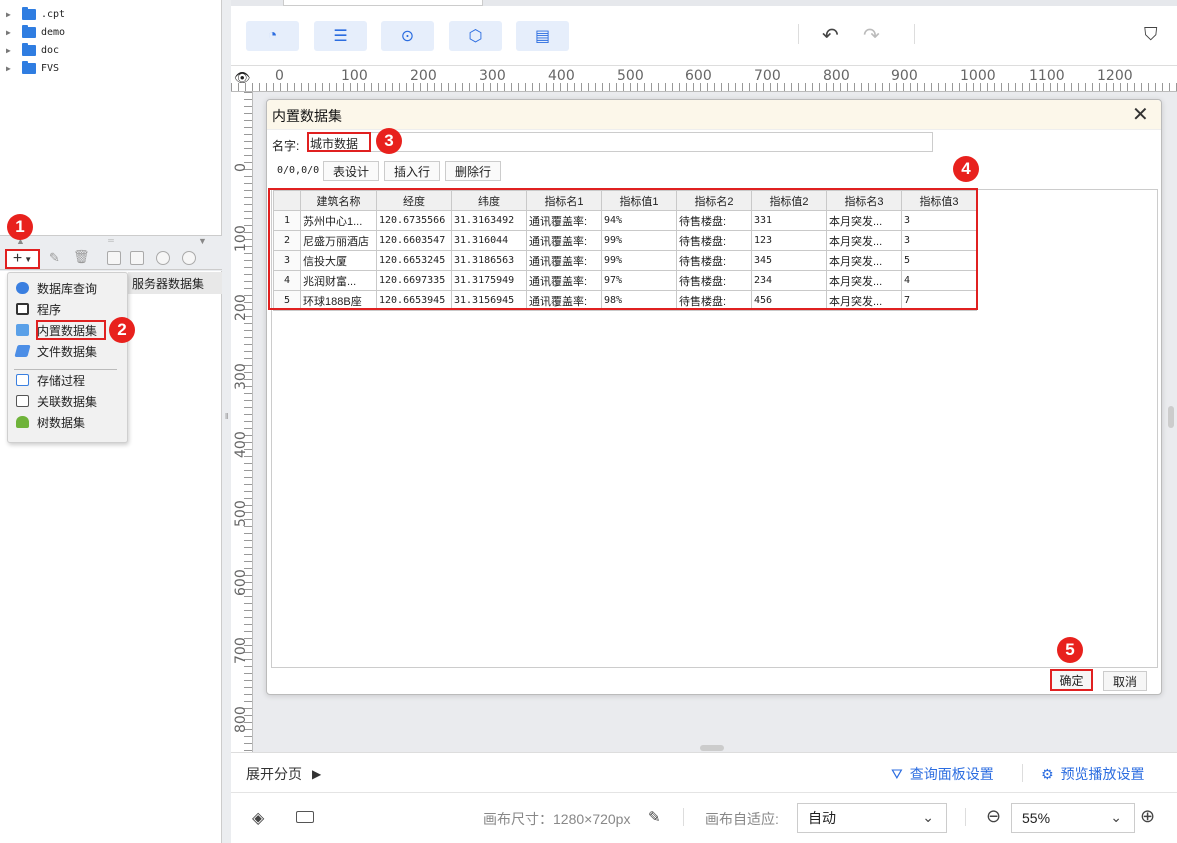  Describe the element at coordinates (742, 819) in the screenshot. I see `canvas-fit-label: 画布自适应:` at that location.